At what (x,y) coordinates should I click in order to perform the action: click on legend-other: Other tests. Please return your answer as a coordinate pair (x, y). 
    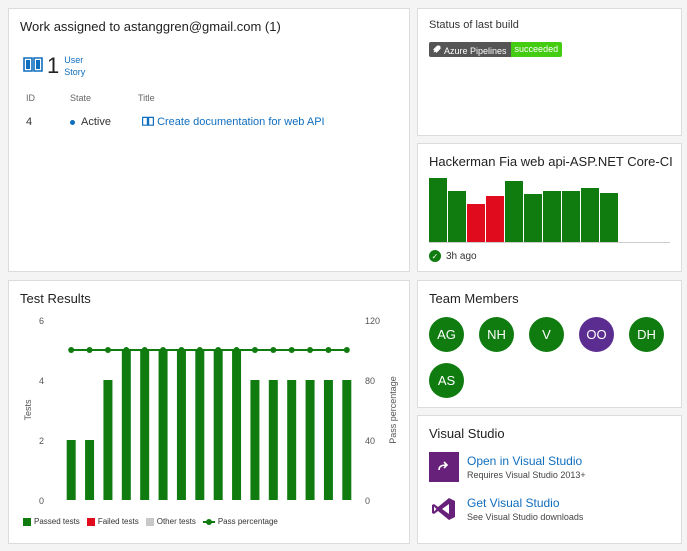
    Looking at the image, I should click on (170, 521).